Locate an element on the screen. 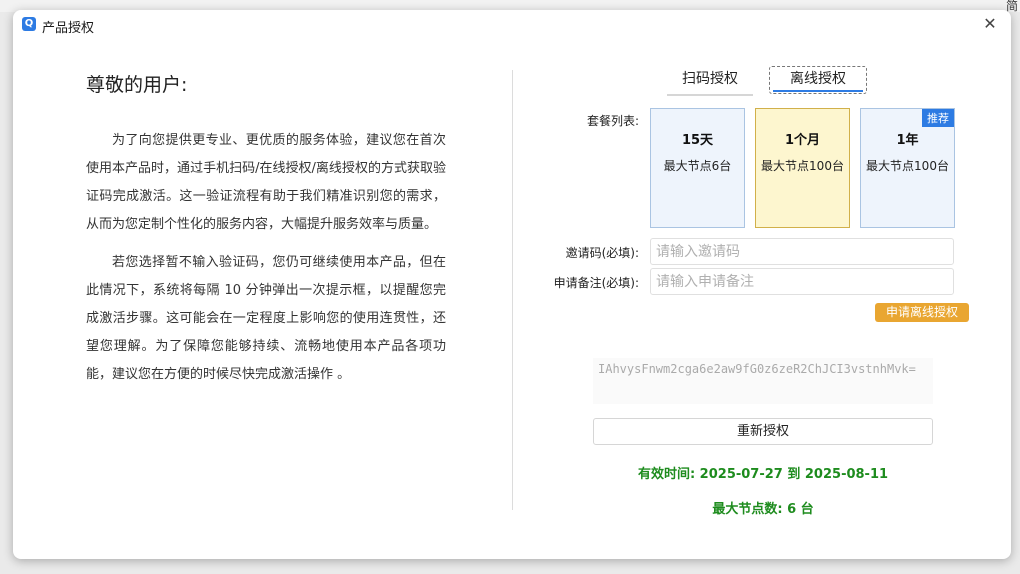 This screenshot has height=574, width=1020. package-name: 1个月 is located at coordinates (802, 140).